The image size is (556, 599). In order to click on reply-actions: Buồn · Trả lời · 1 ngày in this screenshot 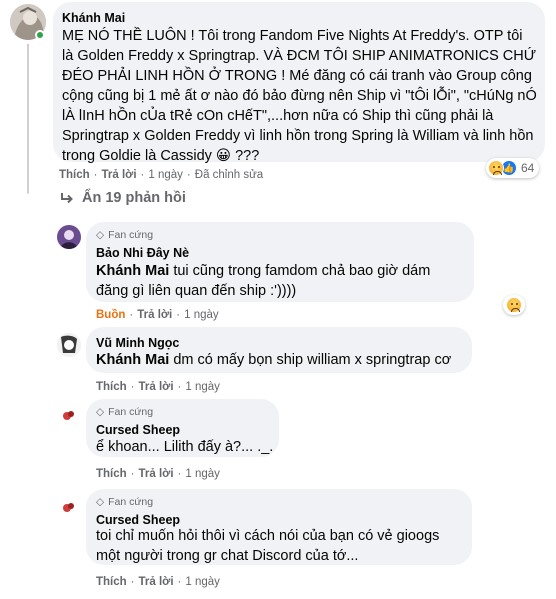, I will do `click(157, 315)`.